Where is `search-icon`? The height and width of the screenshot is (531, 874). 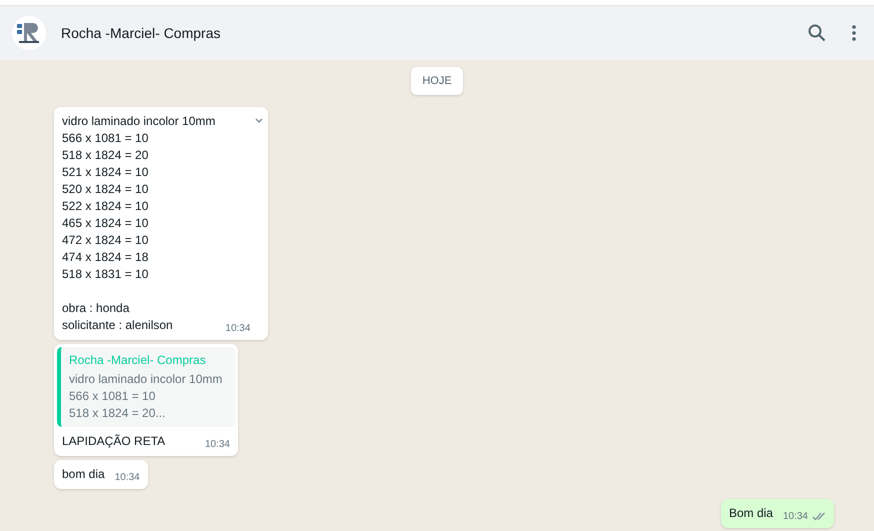
search-icon is located at coordinates (817, 33).